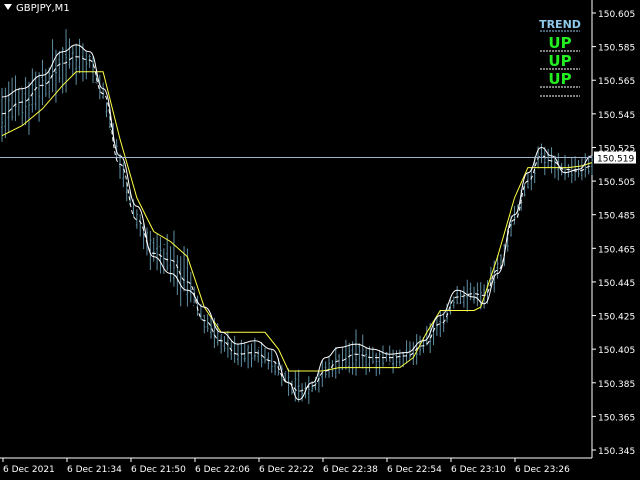  What do you see at coordinates (222, 470) in the screenshot?
I see `time-tick-label: 6 Dec 22:06` at bounding box center [222, 470].